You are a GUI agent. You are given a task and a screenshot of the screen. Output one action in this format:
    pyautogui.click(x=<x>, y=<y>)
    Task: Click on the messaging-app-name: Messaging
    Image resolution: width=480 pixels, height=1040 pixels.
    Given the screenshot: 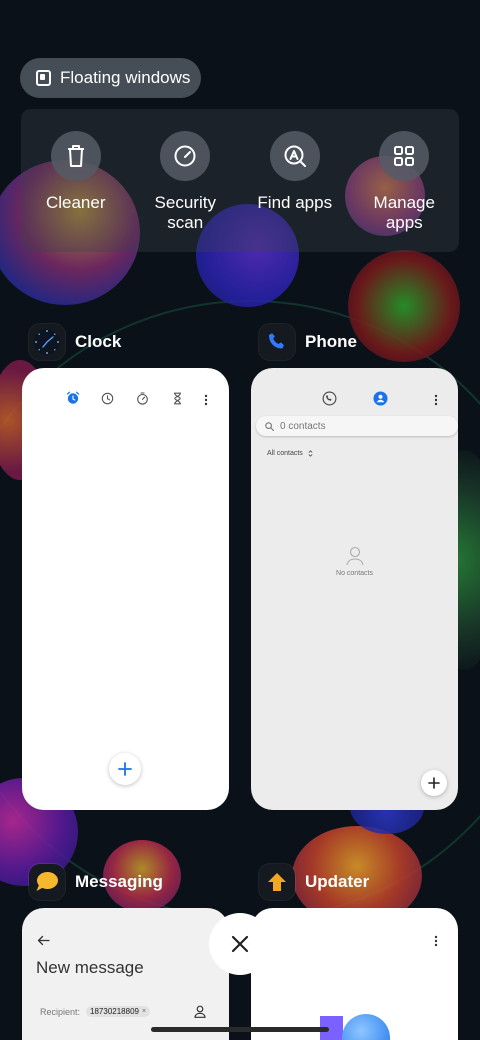 What is the action you would take?
    pyautogui.click(x=119, y=881)
    